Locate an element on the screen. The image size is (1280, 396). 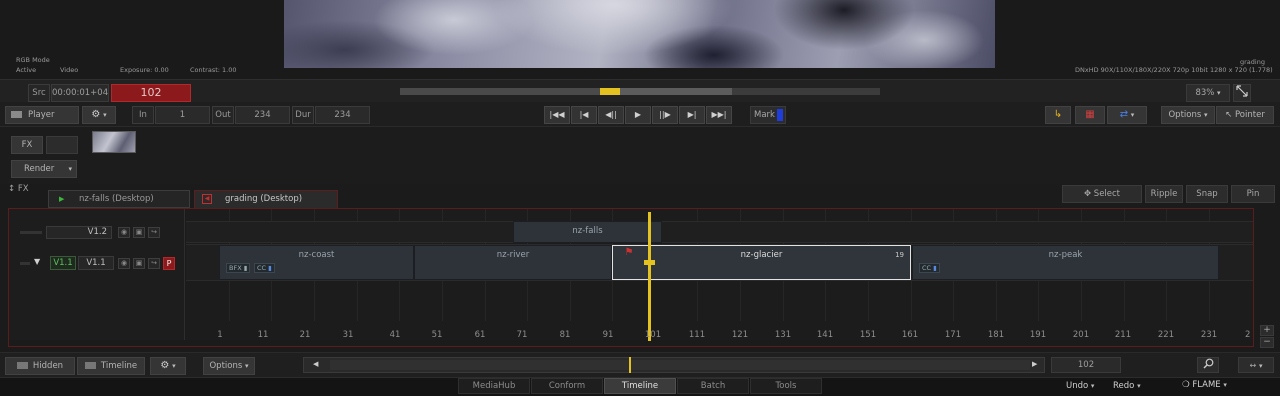
scroll-right-icon: ▶ is located at coordinates (1034, 364).